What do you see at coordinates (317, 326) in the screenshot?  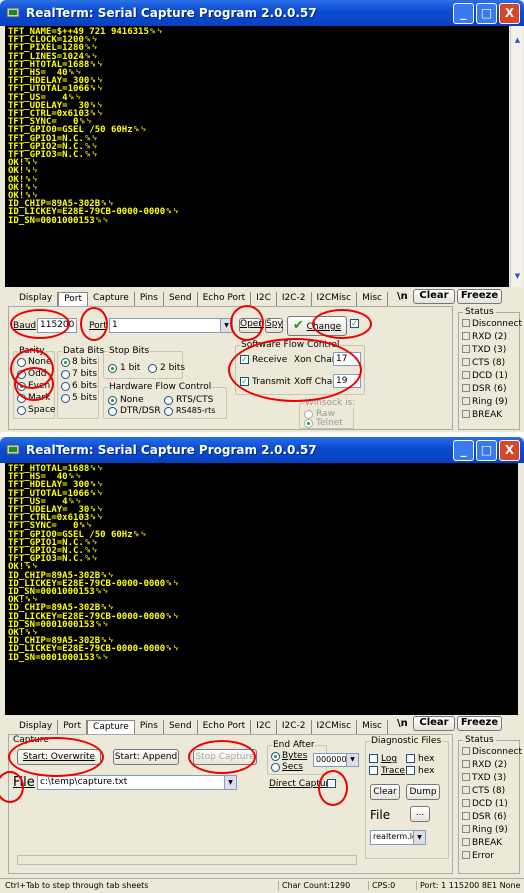 I see `change-button: ✔ Change` at bounding box center [317, 326].